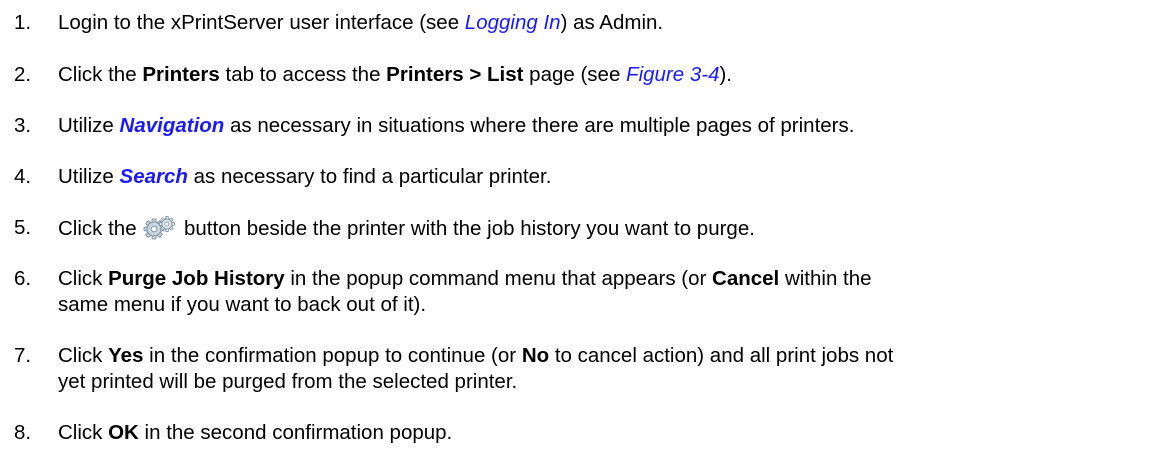 The height and width of the screenshot is (456, 1157). Describe the element at coordinates (575, 74) in the screenshot. I see `step-text-segment: page (see` at that location.